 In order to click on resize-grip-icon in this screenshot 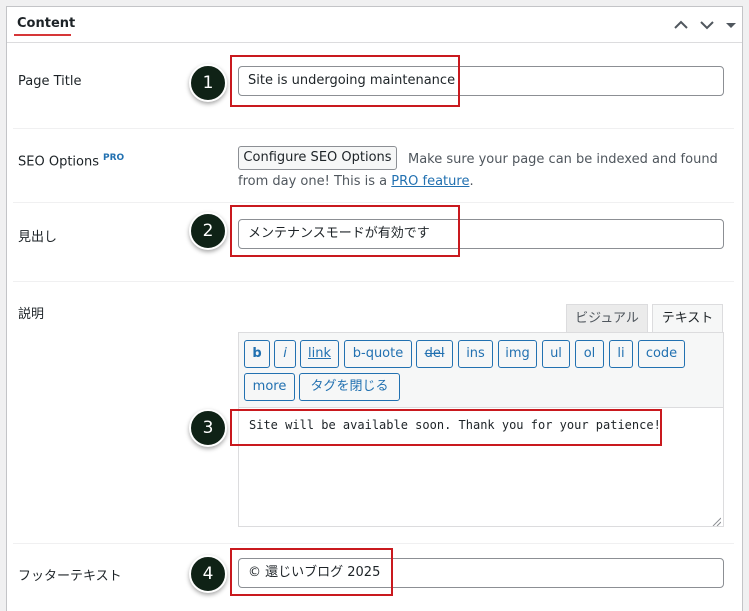, I will do `click(716, 521)`.